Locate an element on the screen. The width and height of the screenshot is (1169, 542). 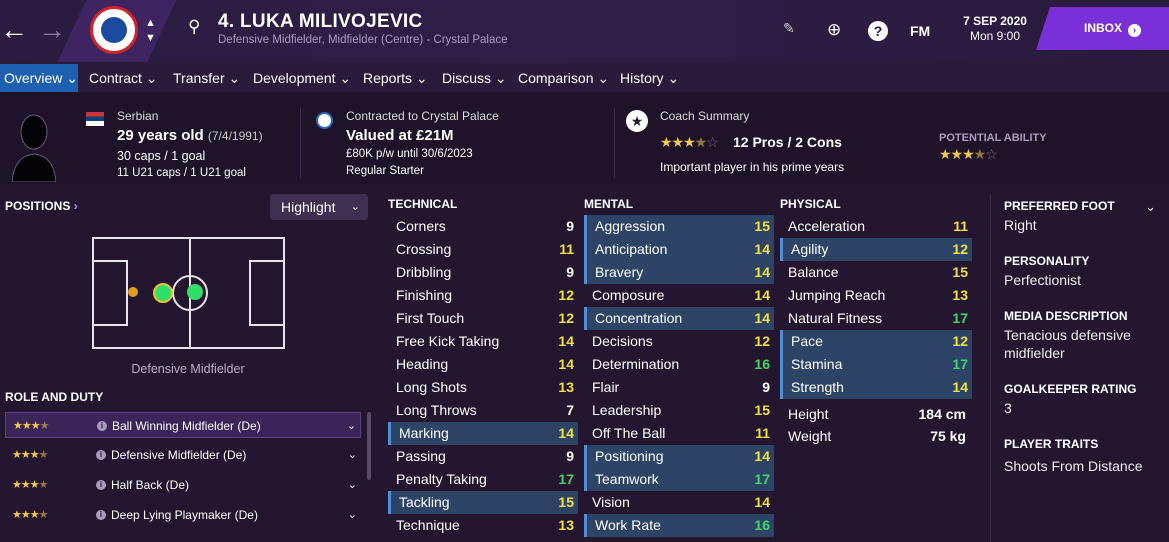
attribute-row: Natural Fitness 17 is located at coordinates (876, 318).